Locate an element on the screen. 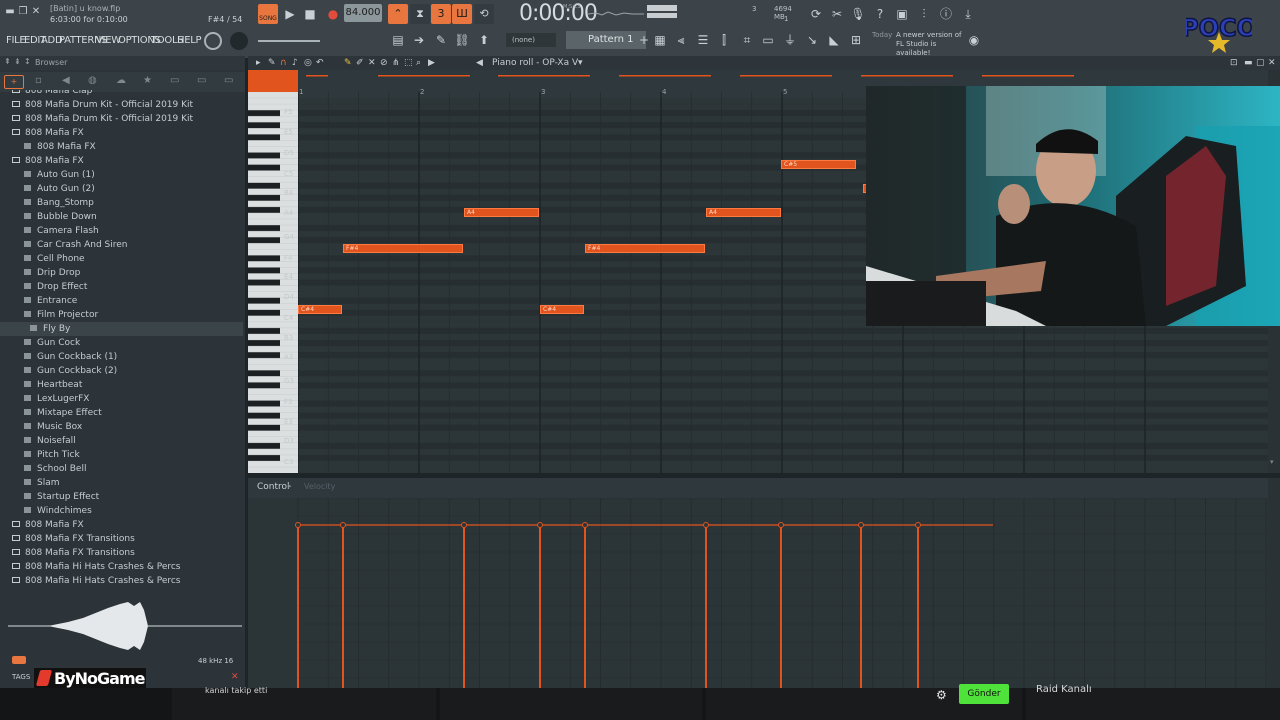 The height and width of the screenshot is (720, 1280). browser-file: 808 Mafia FX is located at coordinates (121, 147).